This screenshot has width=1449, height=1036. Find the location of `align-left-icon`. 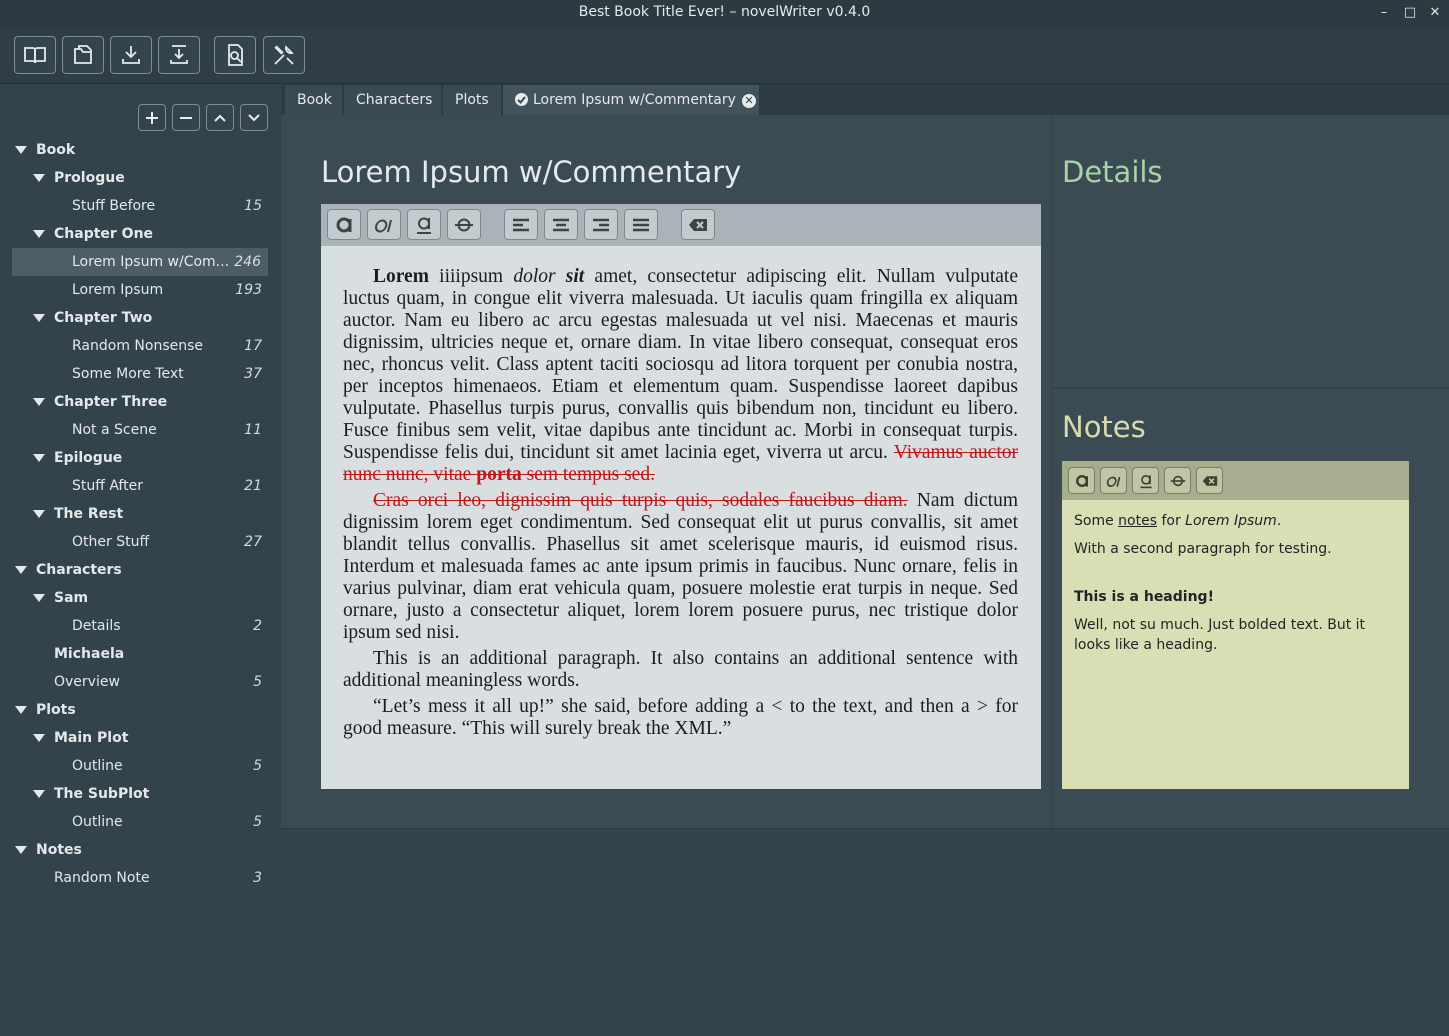

align-left-icon is located at coordinates (521, 224).